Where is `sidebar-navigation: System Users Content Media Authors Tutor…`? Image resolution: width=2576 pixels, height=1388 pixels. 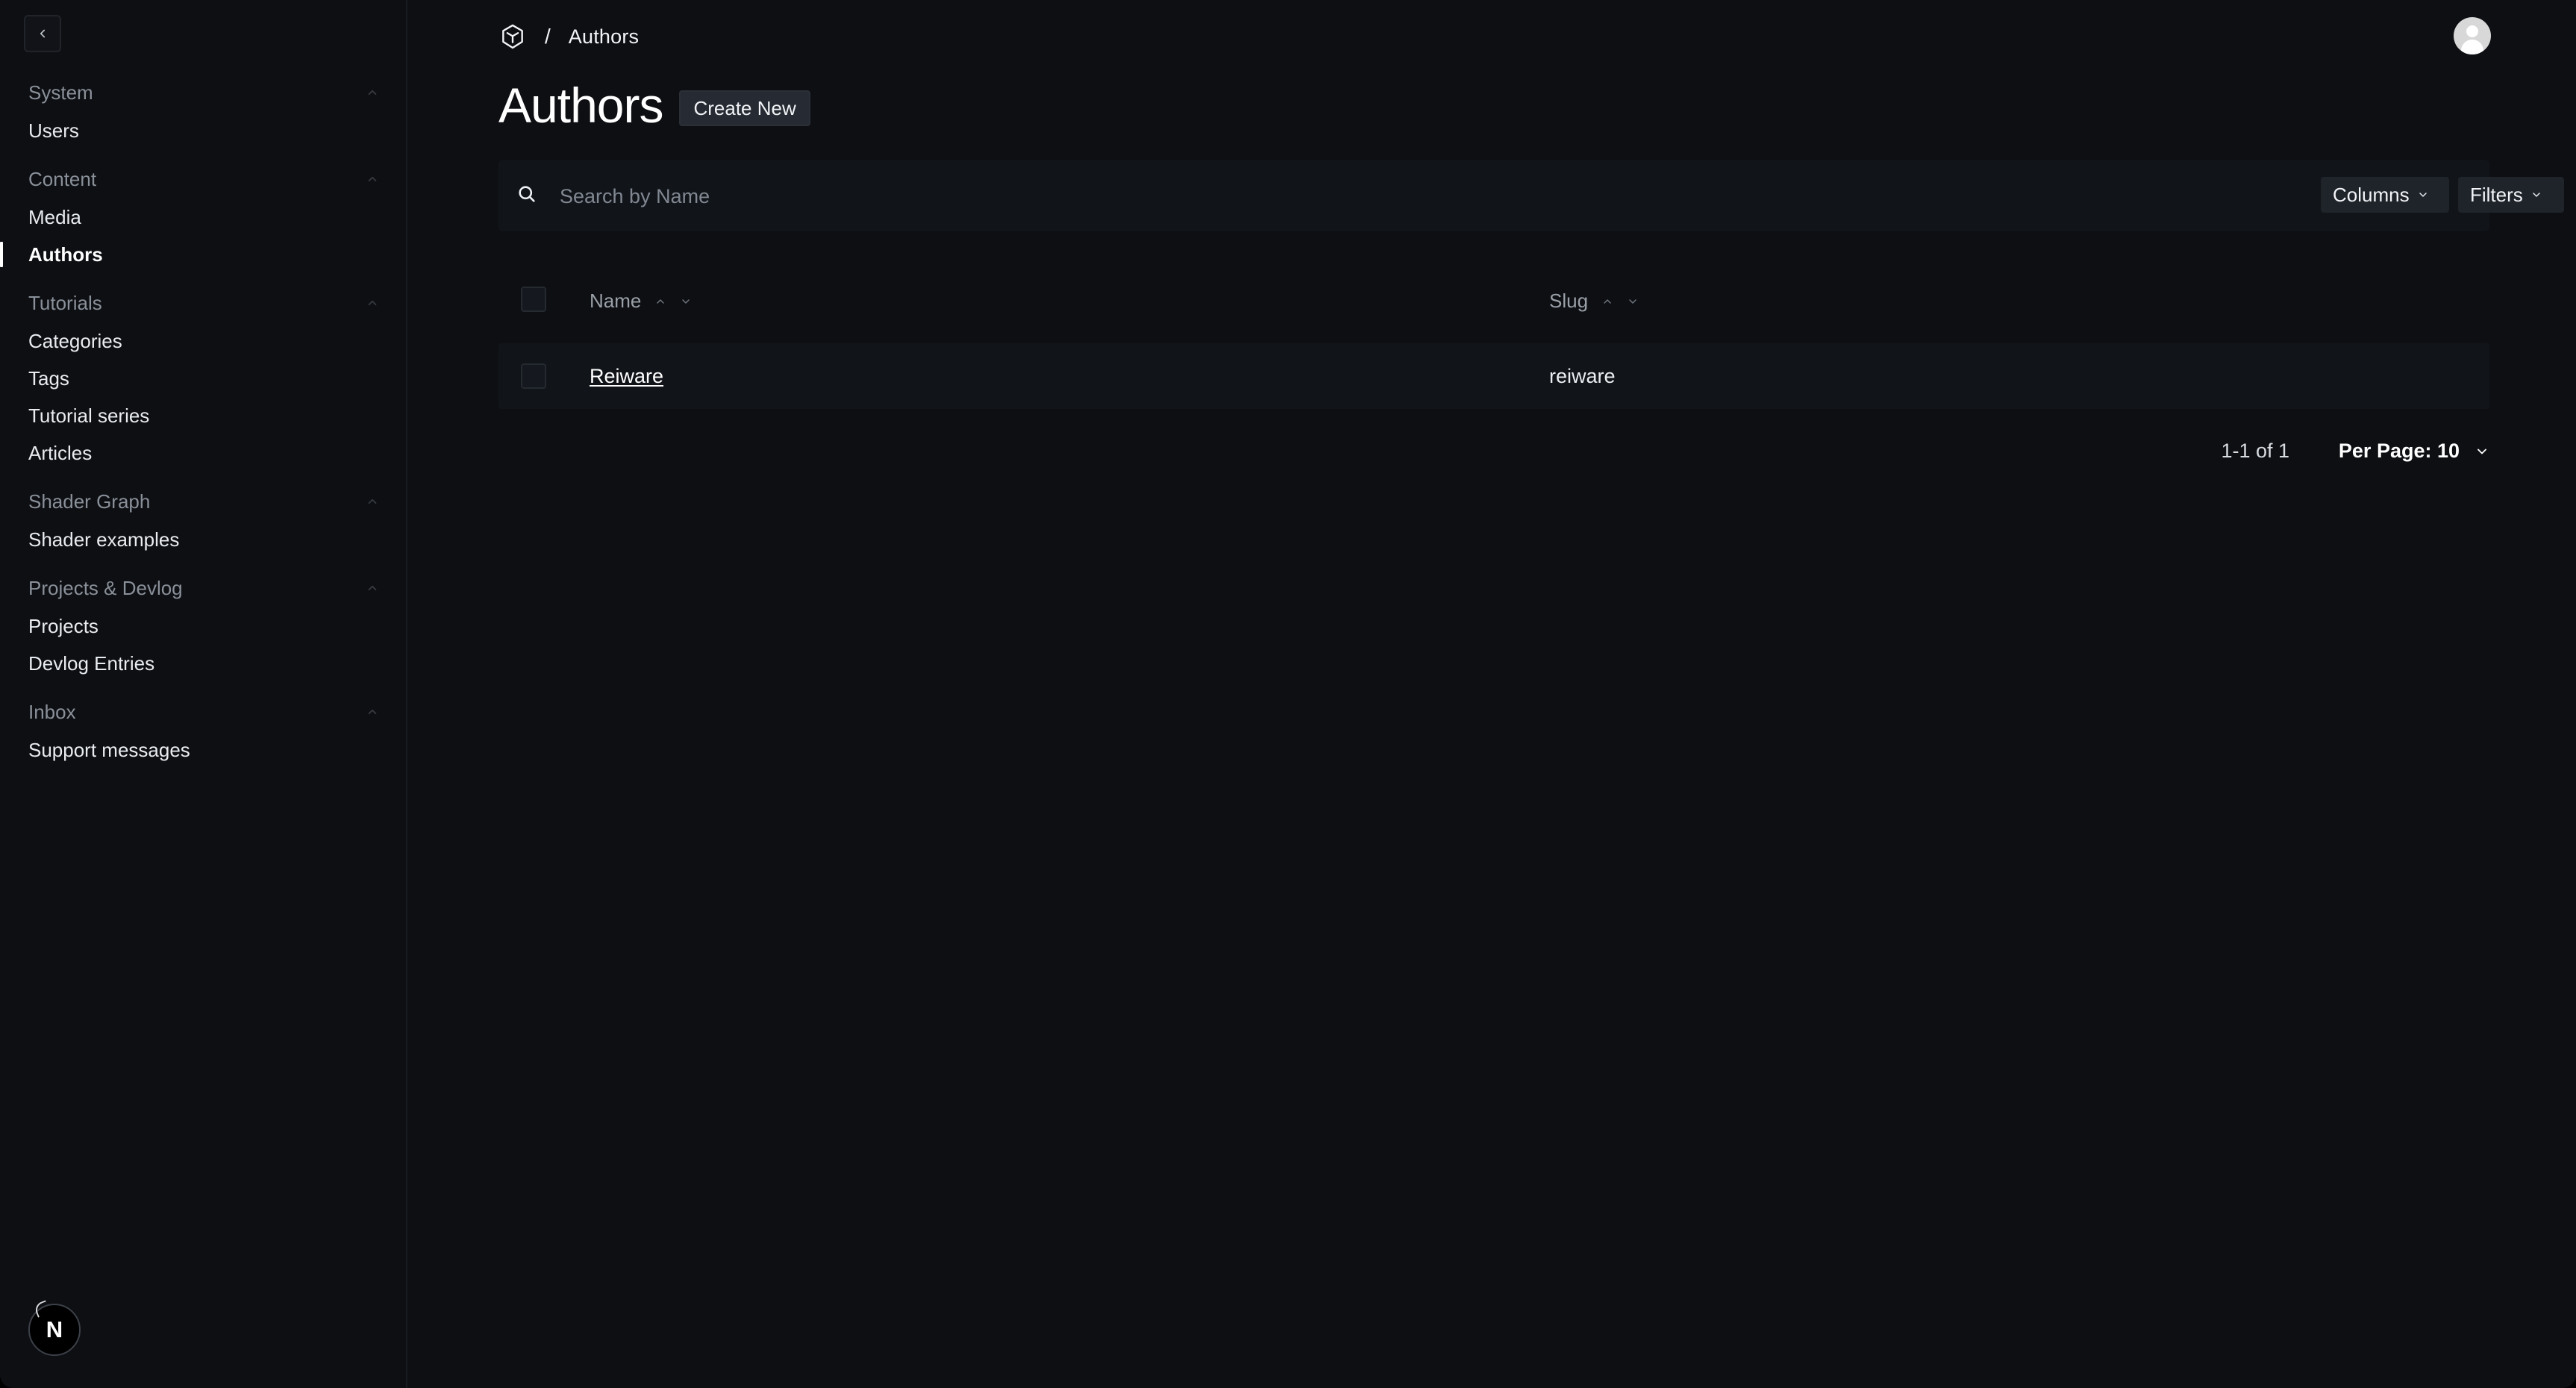 sidebar-navigation: System Users Content Media Authors Tutor… is located at coordinates (189, 426).